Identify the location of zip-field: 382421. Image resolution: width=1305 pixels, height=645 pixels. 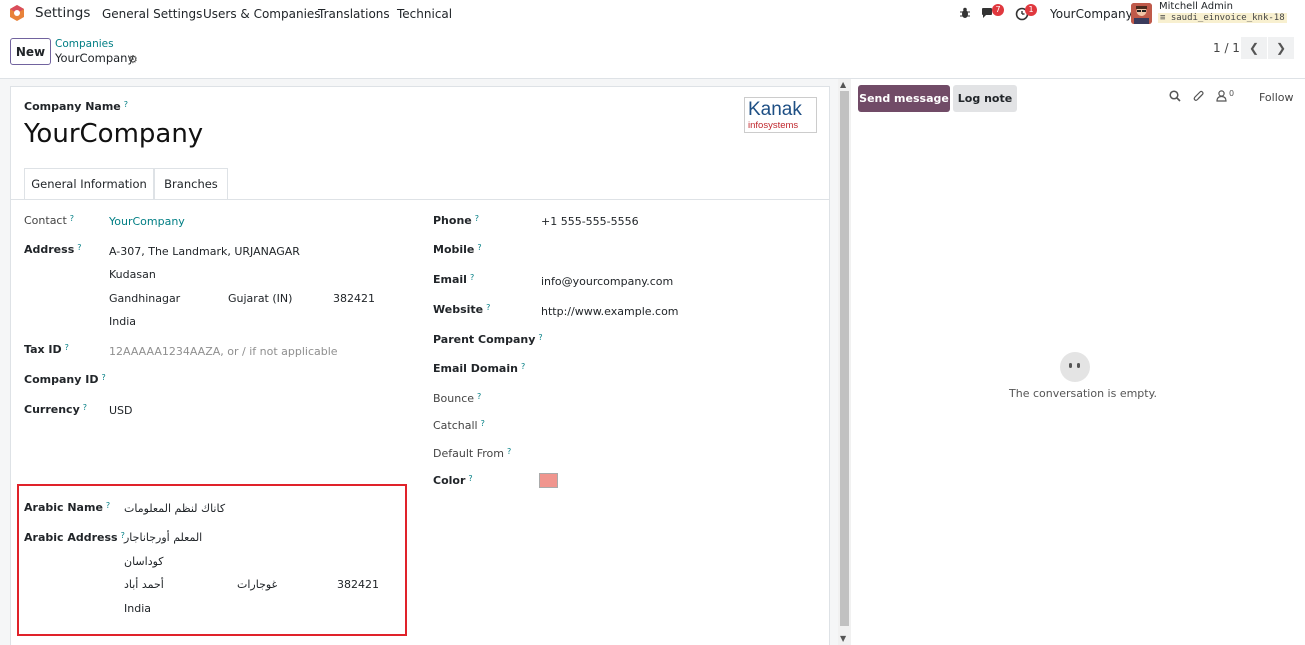
(354, 298).